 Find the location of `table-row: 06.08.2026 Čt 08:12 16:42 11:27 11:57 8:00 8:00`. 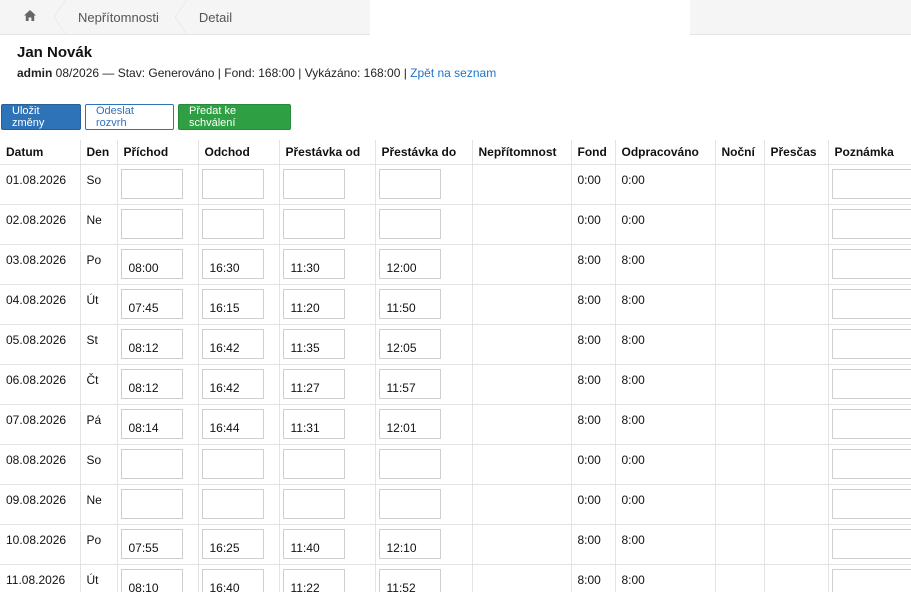

table-row: 06.08.2026 Čt 08:12 16:42 11:27 11:57 8:00 8:00 is located at coordinates (455, 384).